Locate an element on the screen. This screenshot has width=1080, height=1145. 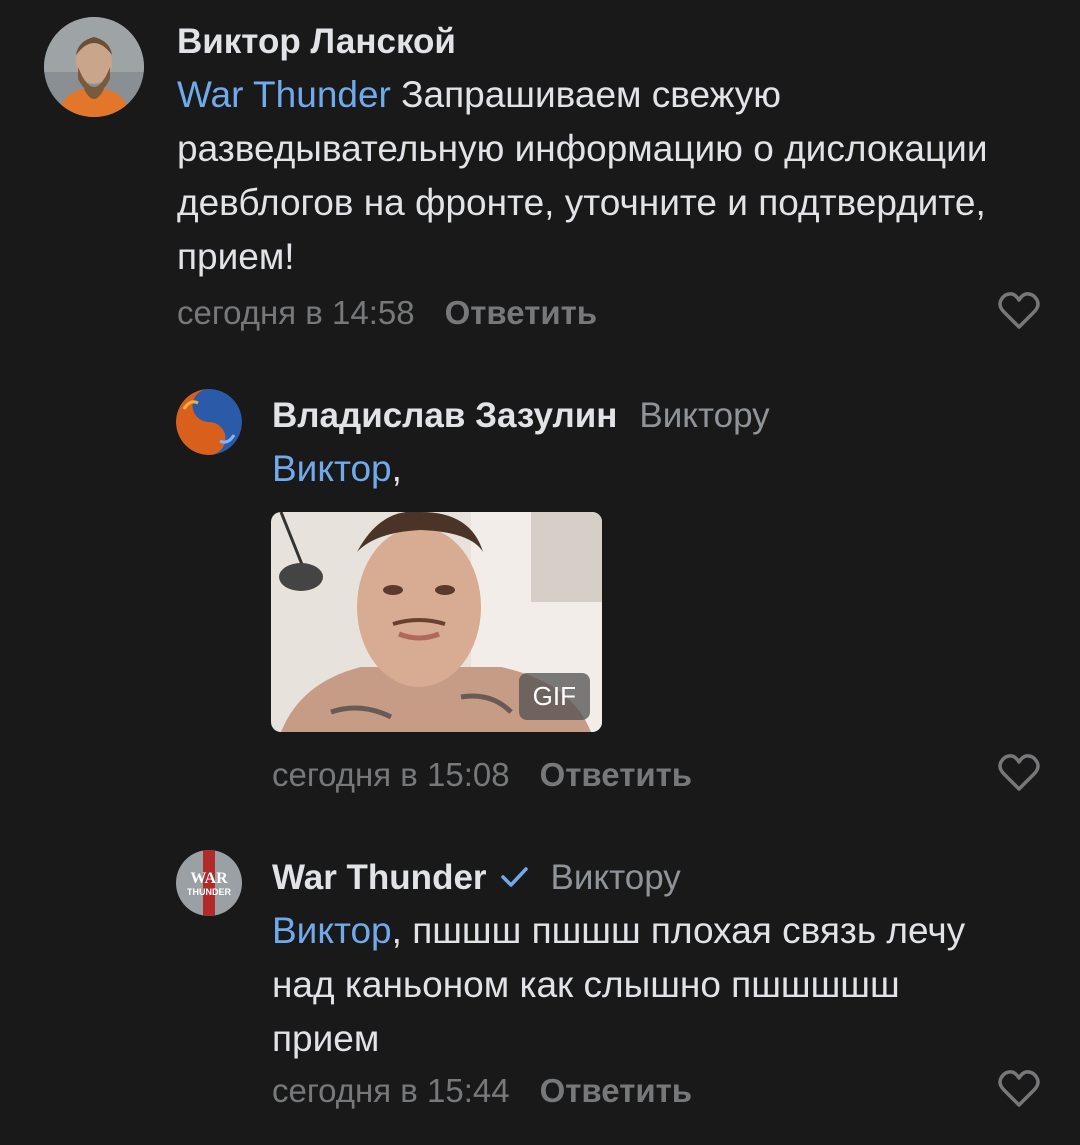
avatar-war-thunder: WAR THUNDER is located at coordinates (209, 883).